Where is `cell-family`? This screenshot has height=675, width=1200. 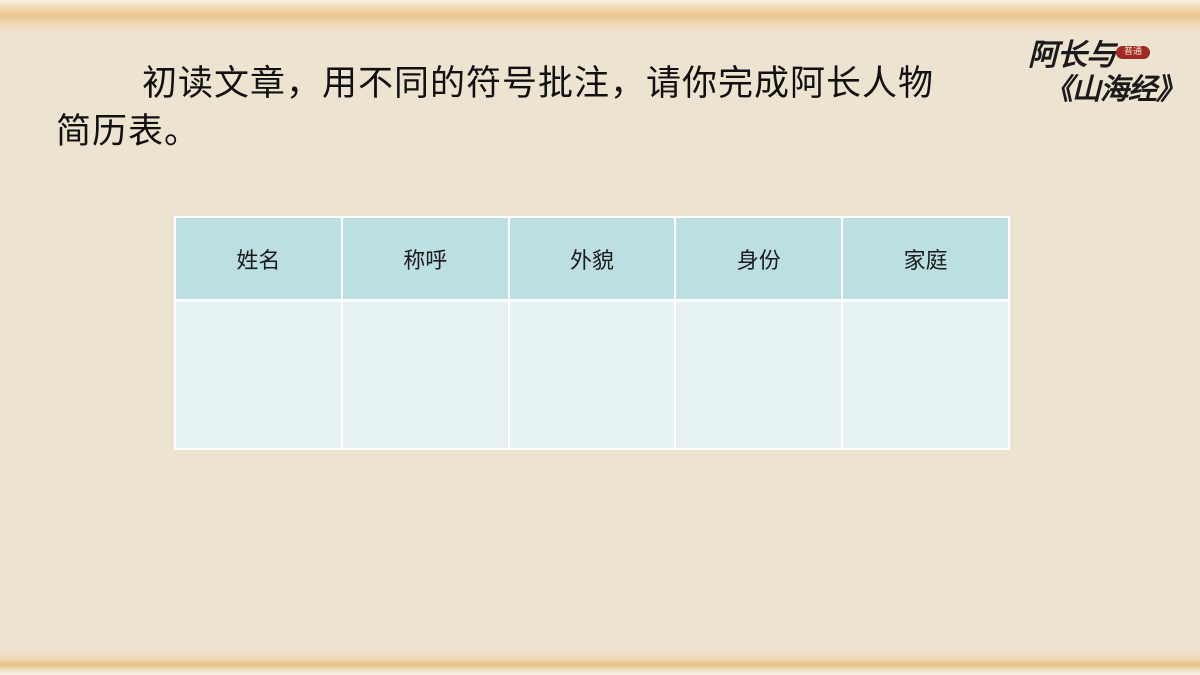
cell-family is located at coordinates (925, 374).